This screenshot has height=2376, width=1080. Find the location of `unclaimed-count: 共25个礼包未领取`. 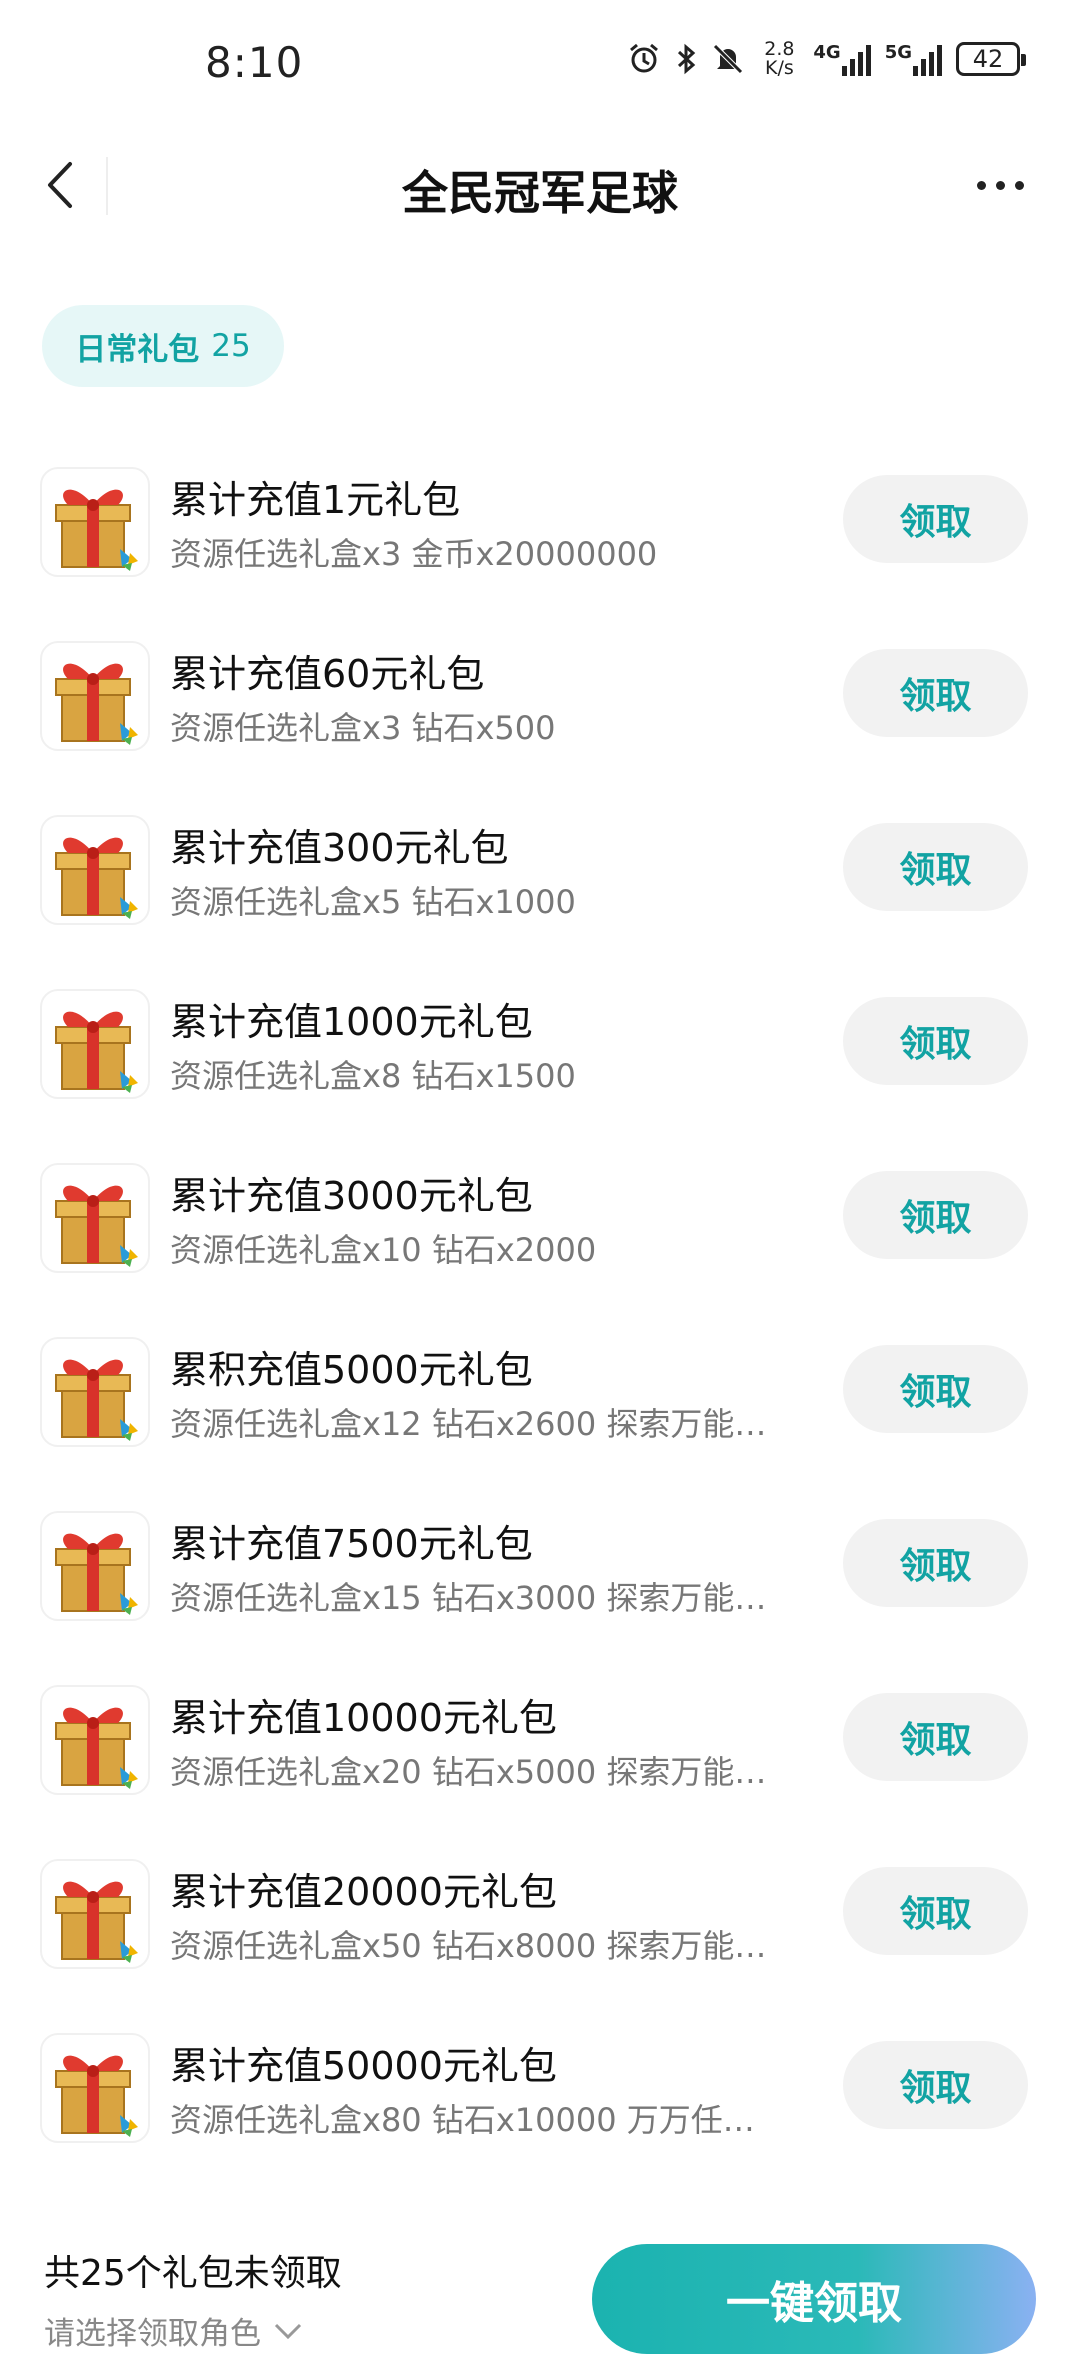

unclaimed-count: 共25个礼包未领取 is located at coordinates (193, 2273).